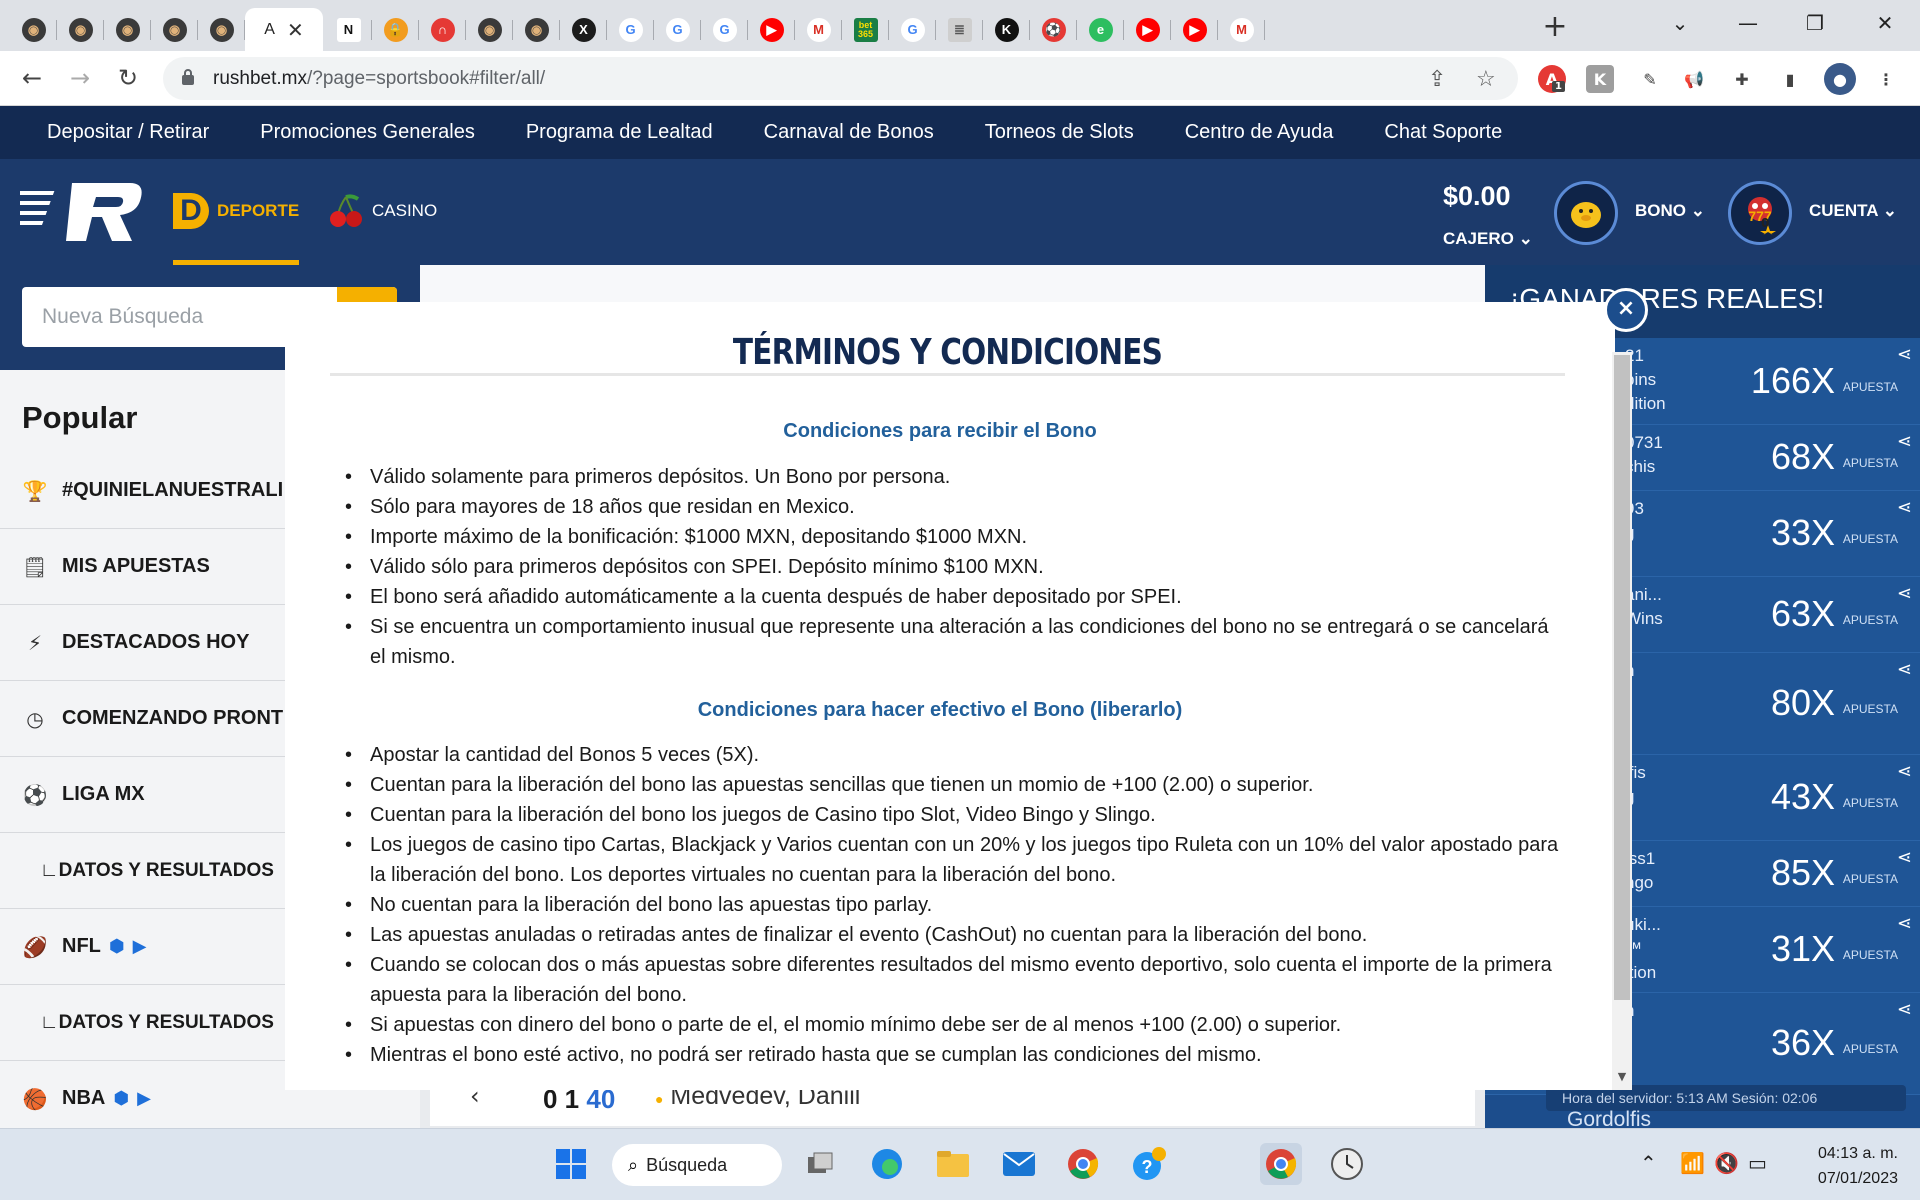 The width and height of the screenshot is (1920, 1200). I want to click on bono-piggy-avatar, so click(1586, 213).